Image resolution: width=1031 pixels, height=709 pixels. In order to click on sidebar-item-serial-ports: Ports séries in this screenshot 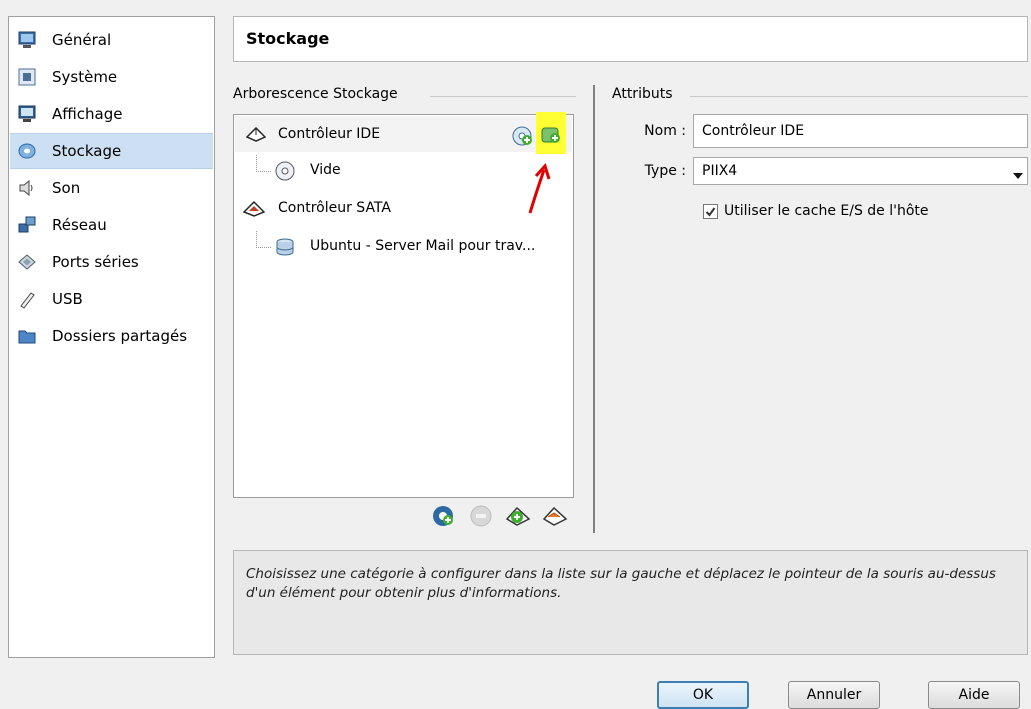, I will do `click(111, 262)`.